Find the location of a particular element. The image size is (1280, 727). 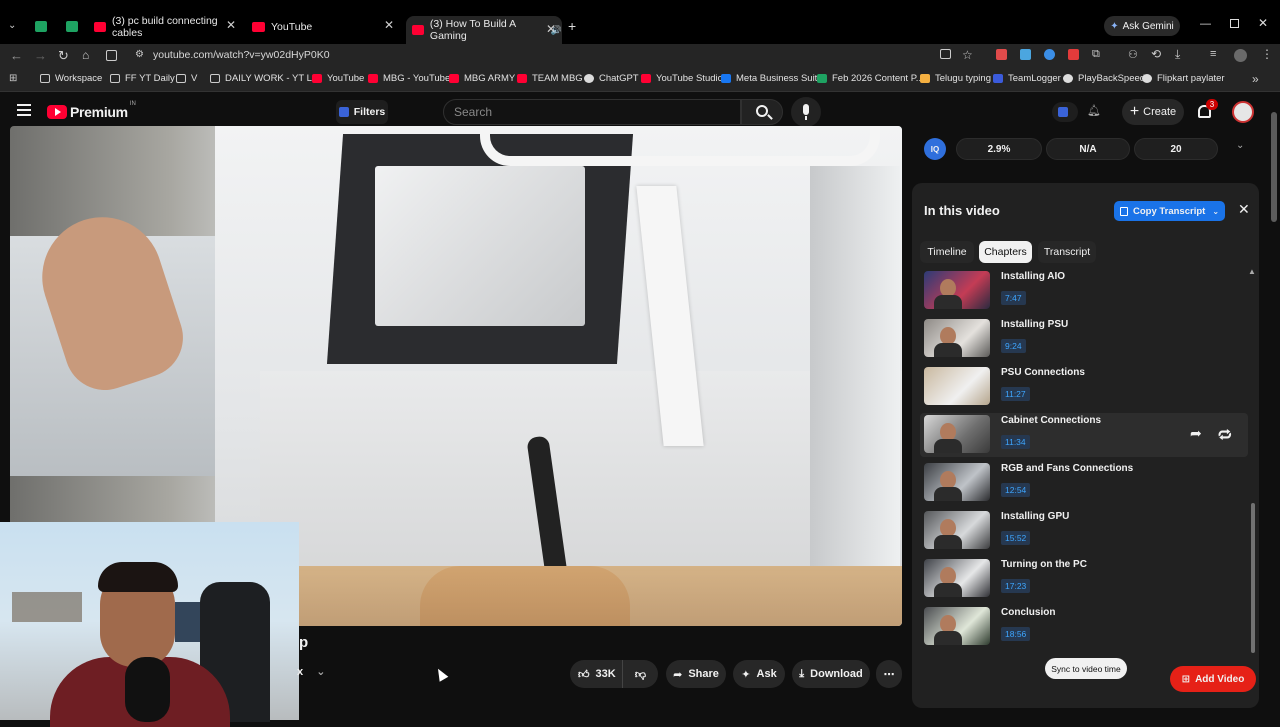

bookmark-meta-business: Meta Business Suite is located at coordinates (772, 78).